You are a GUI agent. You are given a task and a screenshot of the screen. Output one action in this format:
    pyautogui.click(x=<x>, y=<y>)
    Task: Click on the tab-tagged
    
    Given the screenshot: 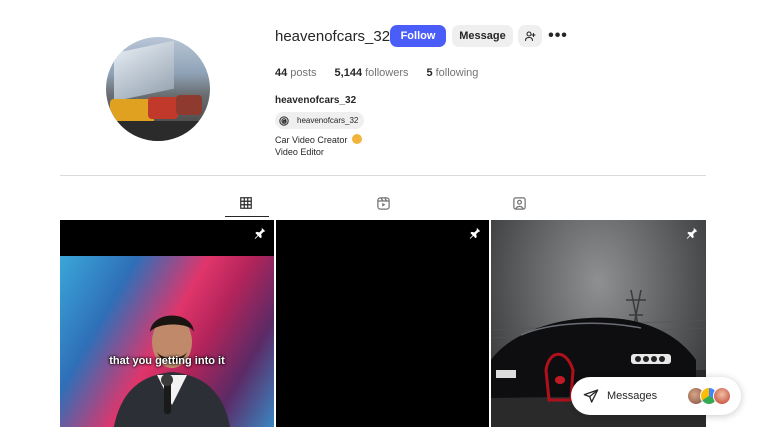 What is the action you would take?
    pyautogui.click(x=519, y=203)
    